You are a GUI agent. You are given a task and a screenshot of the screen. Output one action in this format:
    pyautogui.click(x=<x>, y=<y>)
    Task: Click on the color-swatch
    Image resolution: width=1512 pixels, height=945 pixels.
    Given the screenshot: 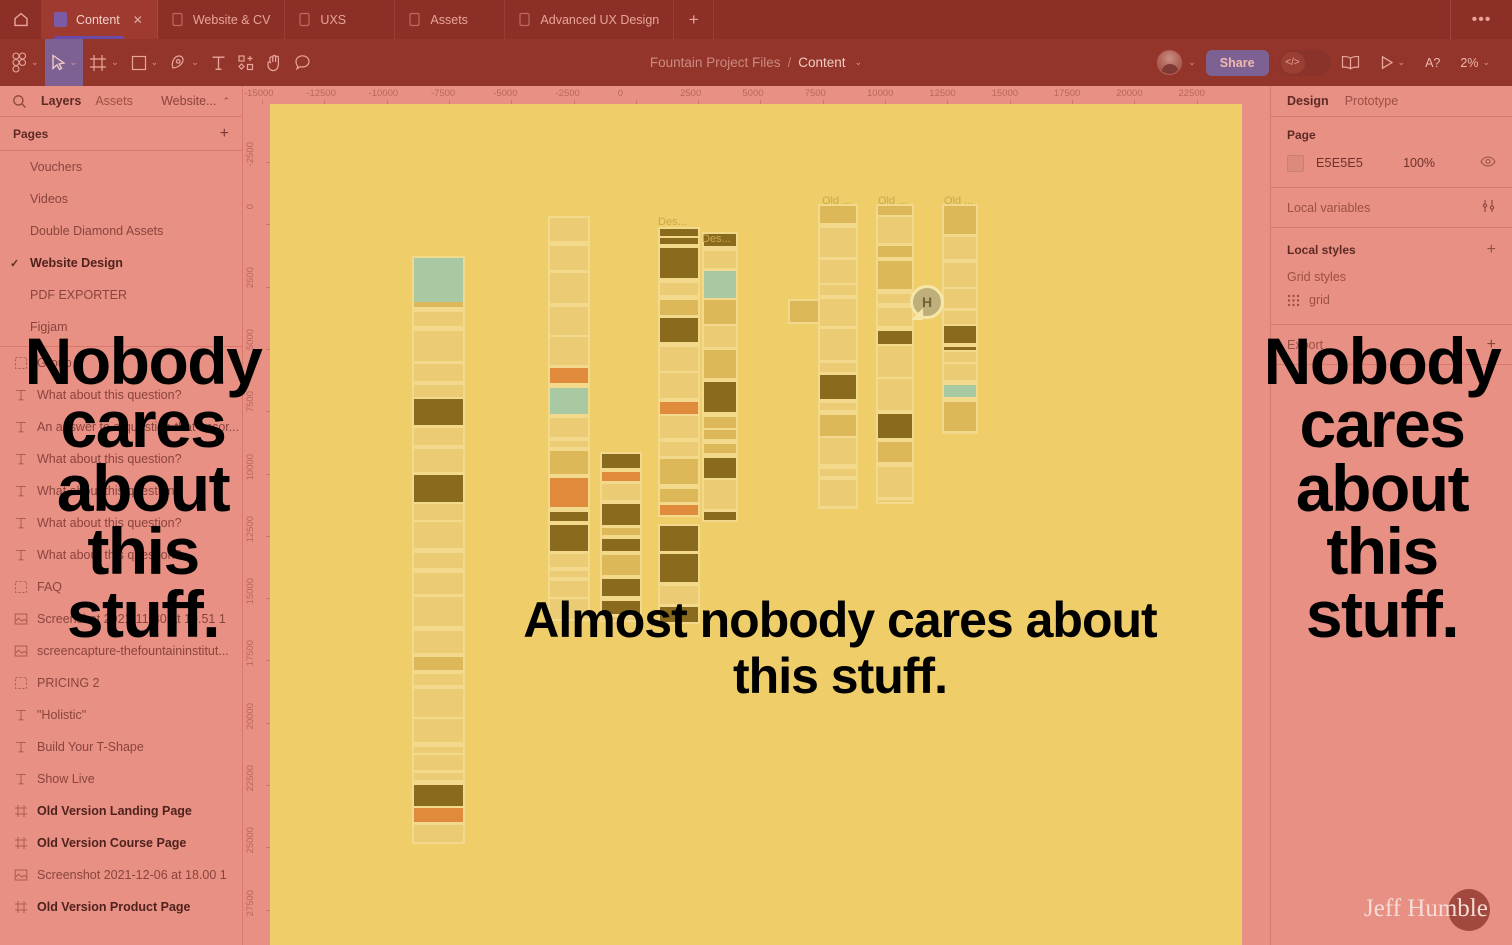 What is the action you would take?
    pyautogui.click(x=1295, y=163)
    